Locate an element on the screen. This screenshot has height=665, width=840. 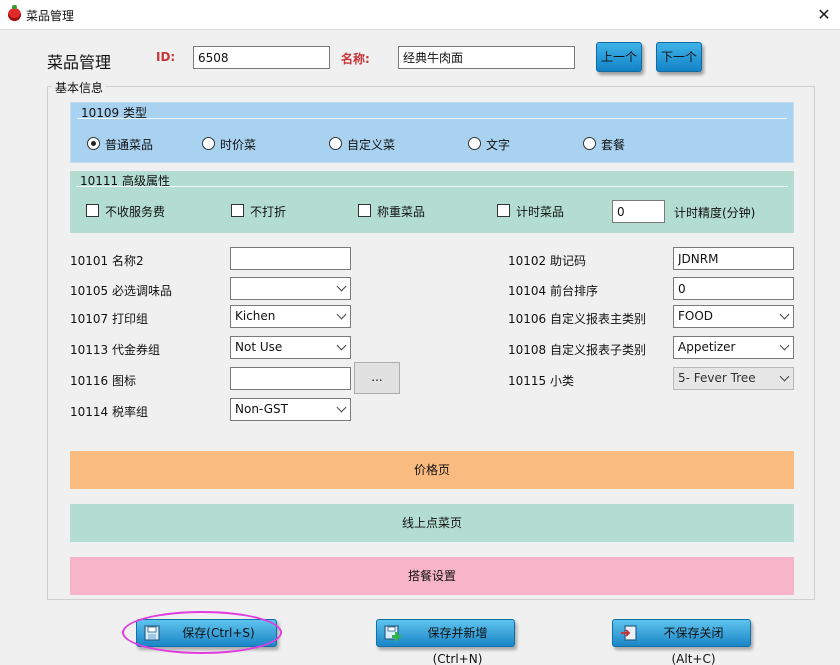
seasoning-select is located at coordinates (290, 288).